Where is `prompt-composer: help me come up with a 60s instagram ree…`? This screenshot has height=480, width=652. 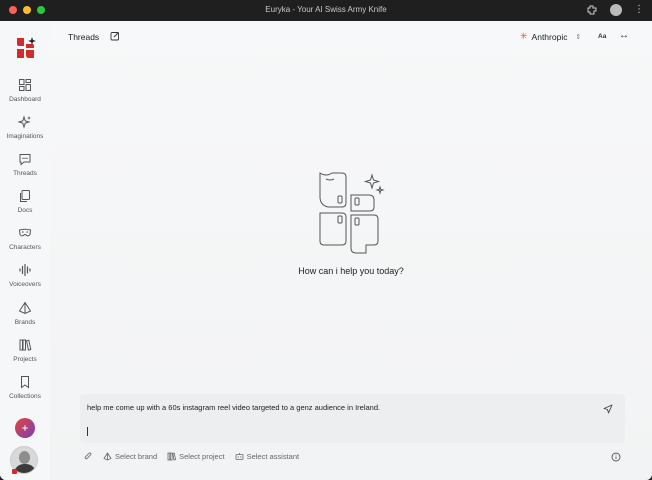
prompt-composer: help me come up with a 60s instagram ree… is located at coordinates (352, 418).